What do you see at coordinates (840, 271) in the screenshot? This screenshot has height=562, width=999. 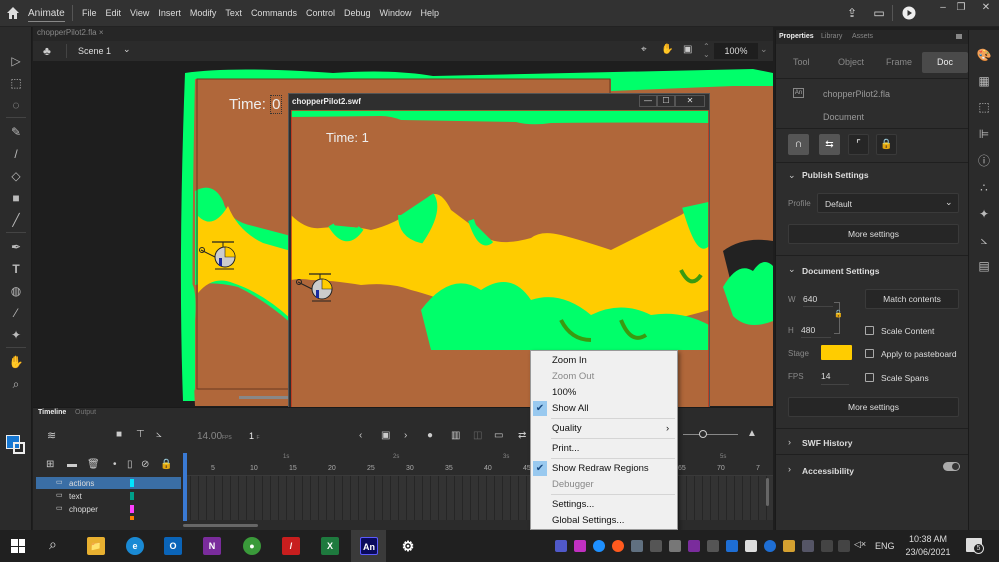 I see `document-settings-header: Document Settings` at bounding box center [840, 271].